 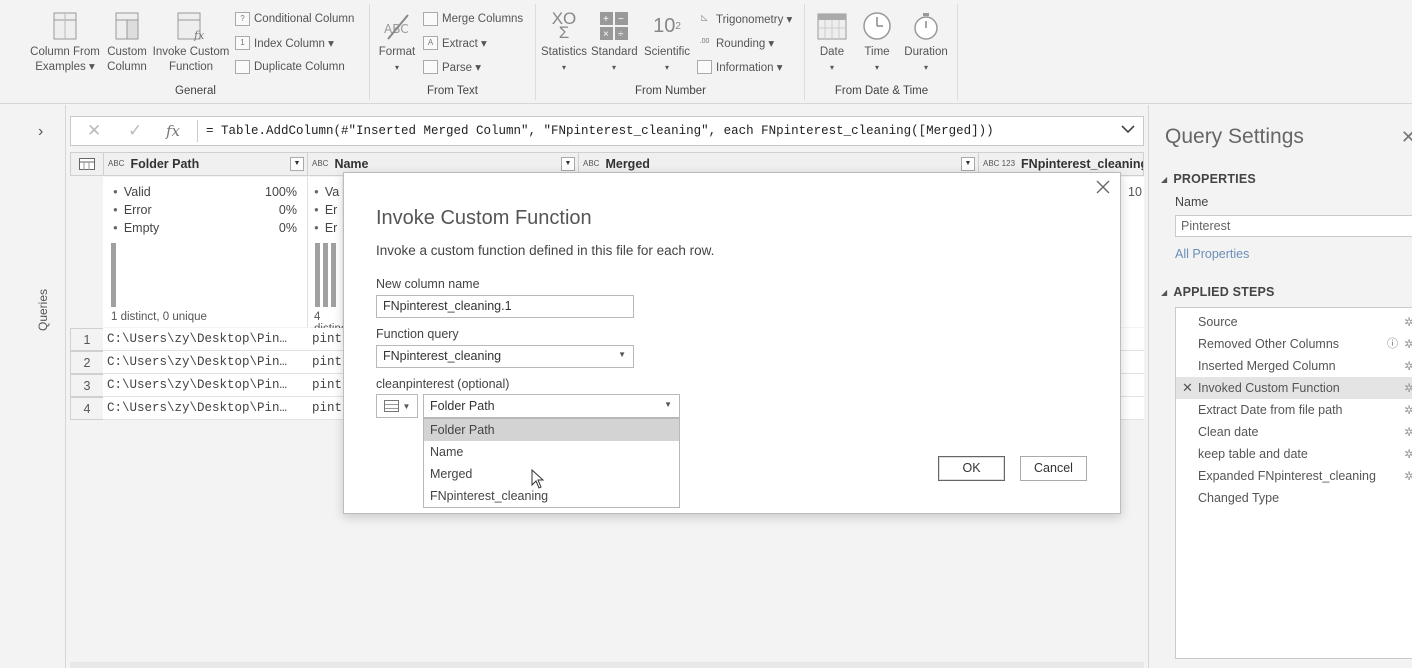 What do you see at coordinates (607, 665) in the screenshot?
I see `horizontal-scrollbar` at bounding box center [607, 665].